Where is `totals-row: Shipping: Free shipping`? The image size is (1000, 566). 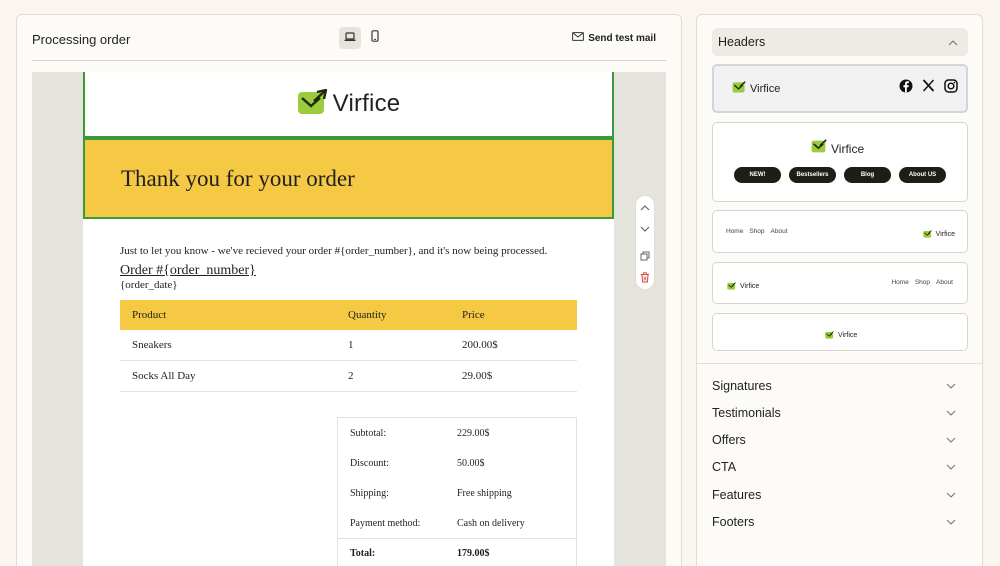 totals-row: Shipping: Free shipping is located at coordinates (457, 493).